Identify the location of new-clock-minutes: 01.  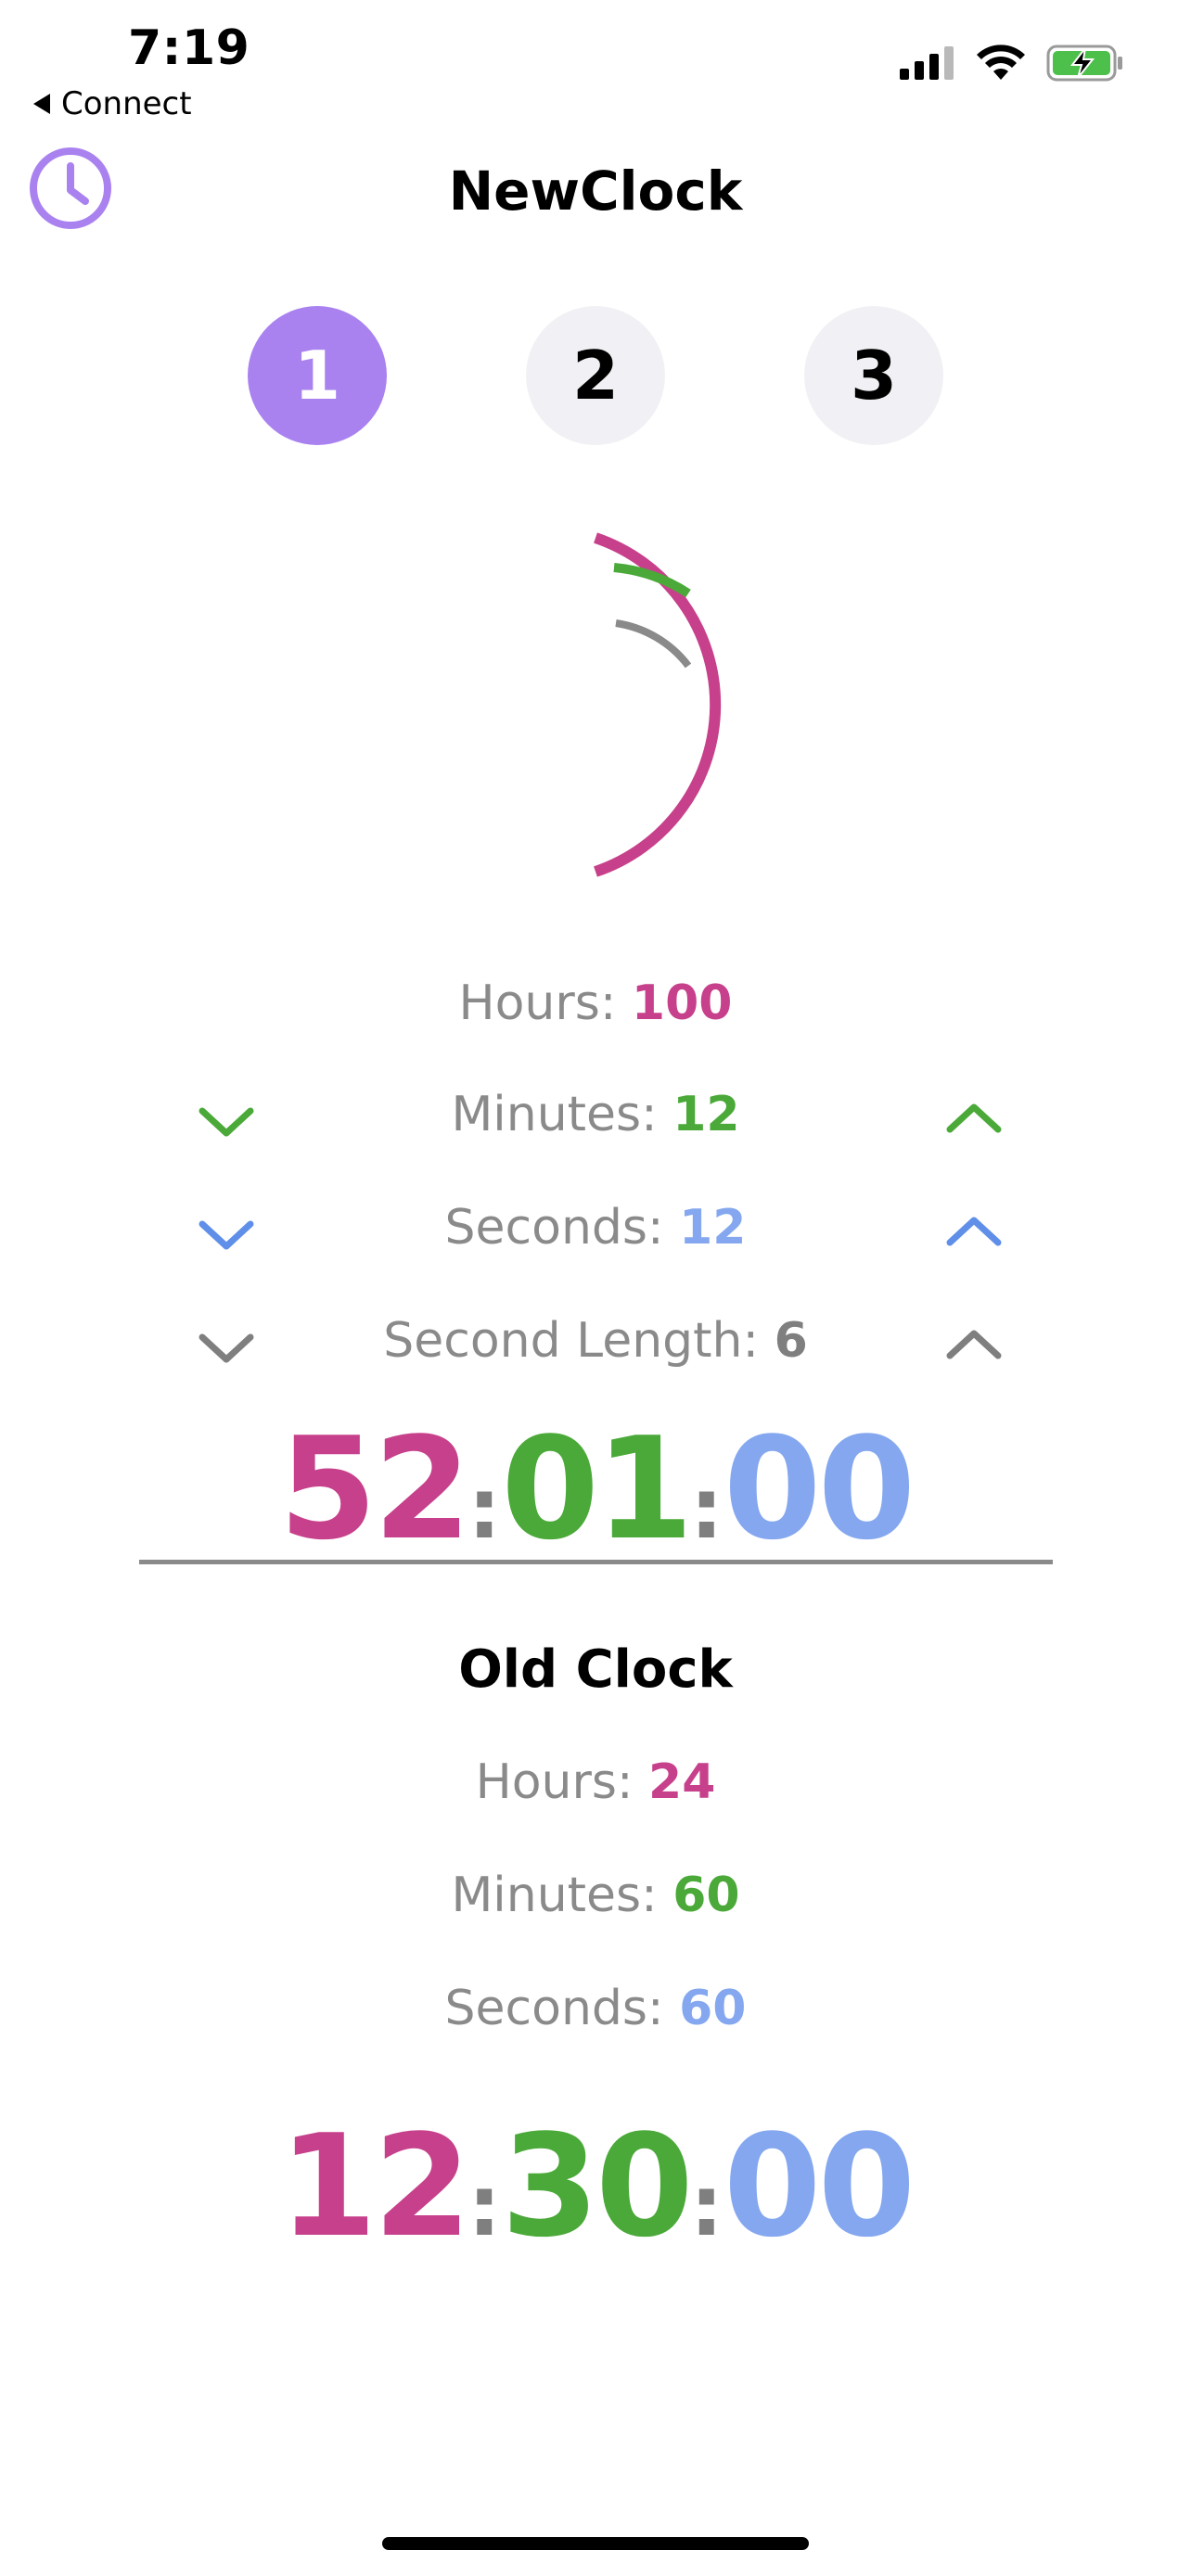
(597, 1489).